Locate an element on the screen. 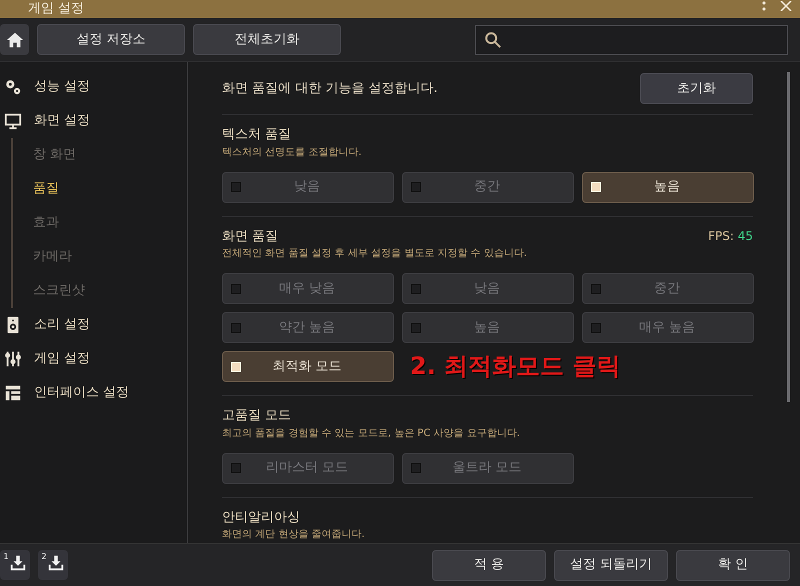 The height and width of the screenshot is (586, 800). sidebar-item: 게임 설정 is located at coordinates (93, 359).